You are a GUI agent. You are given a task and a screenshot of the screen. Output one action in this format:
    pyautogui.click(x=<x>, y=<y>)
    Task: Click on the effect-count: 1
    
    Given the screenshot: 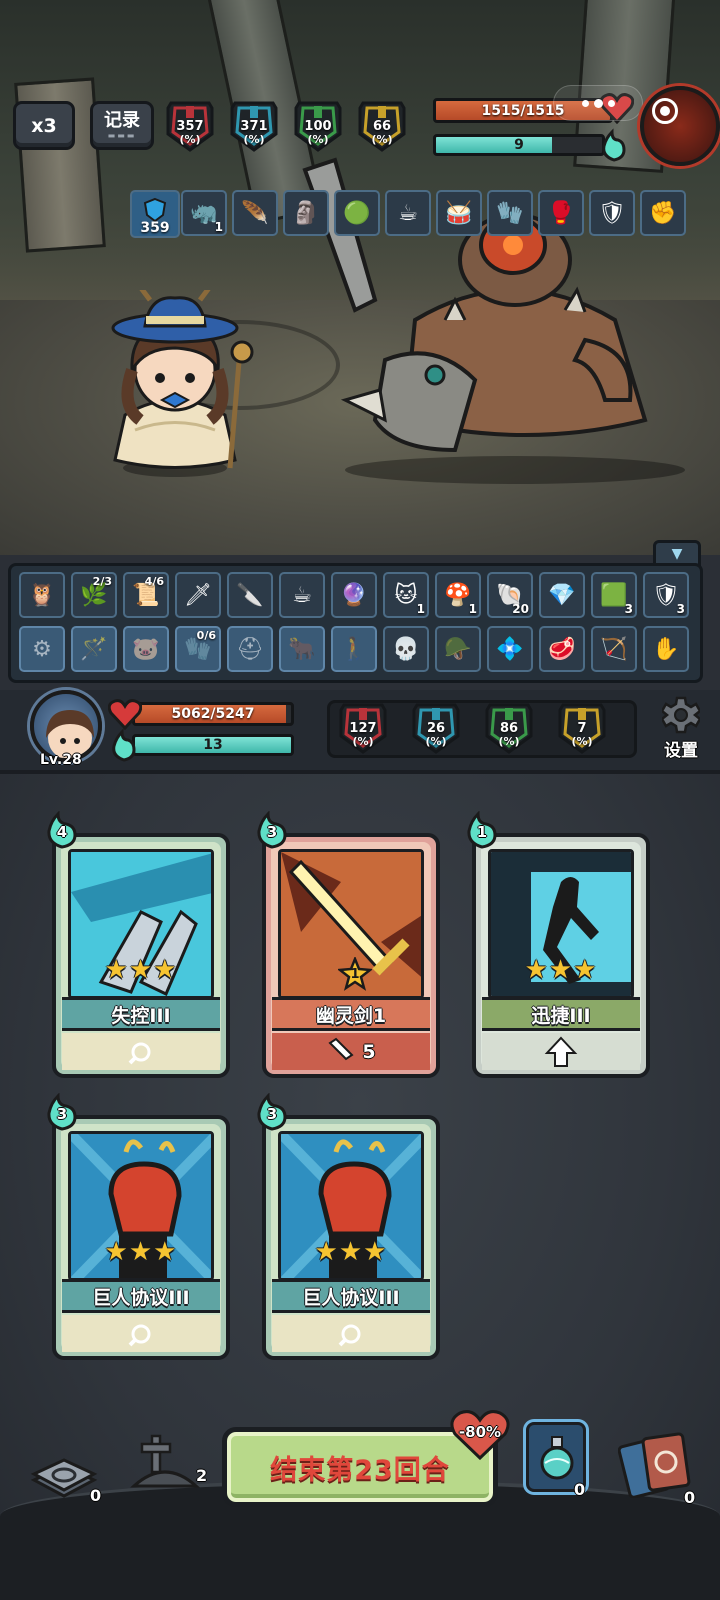 What is the action you would take?
    pyautogui.click(x=218, y=227)
    